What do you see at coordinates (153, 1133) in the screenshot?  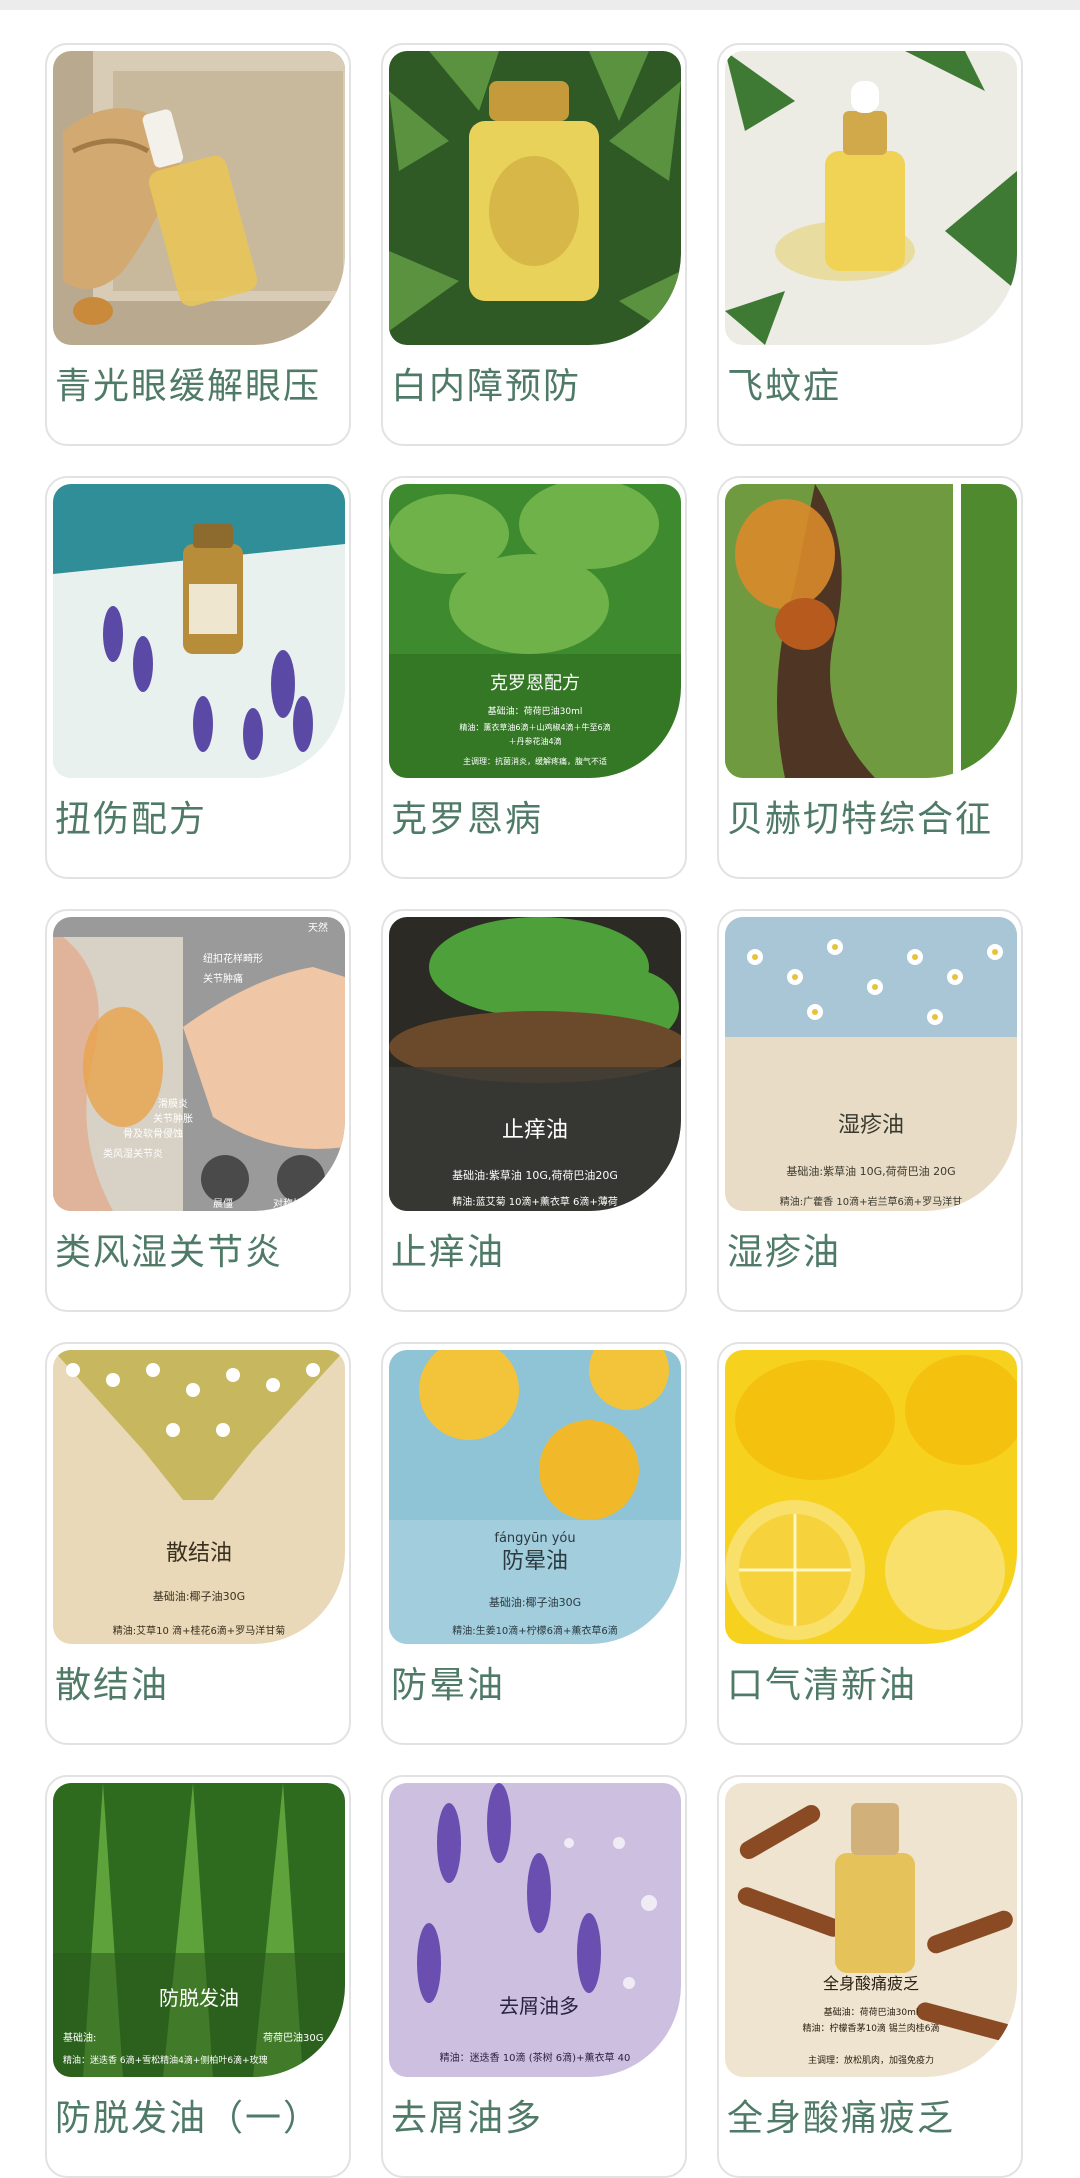 I see `overlay-text: 骨及软骨侵蚀` at bounding box center [153, 1133].